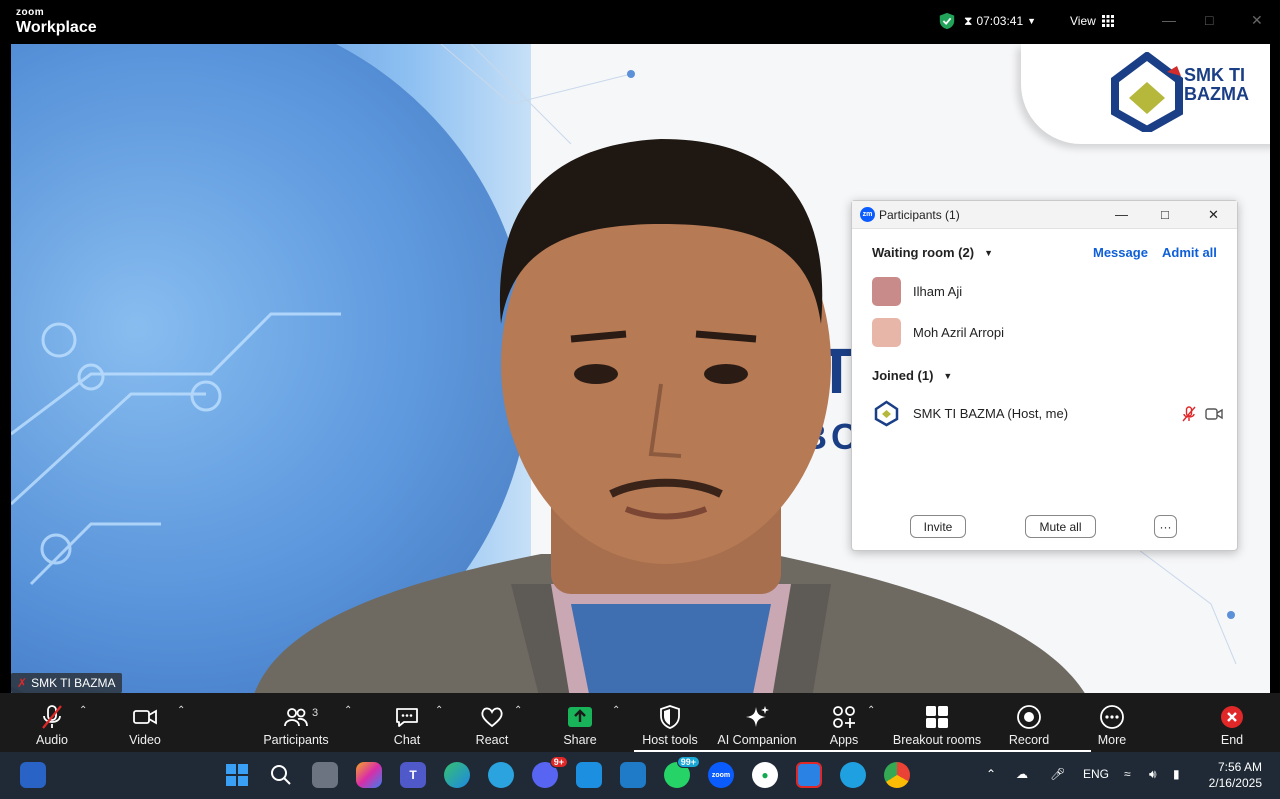 The height and width of the screenshot is (799, 1280). Describe the element at coordinates (938, 526) in the screenshot. I see `invite-button: Invite` at that location.